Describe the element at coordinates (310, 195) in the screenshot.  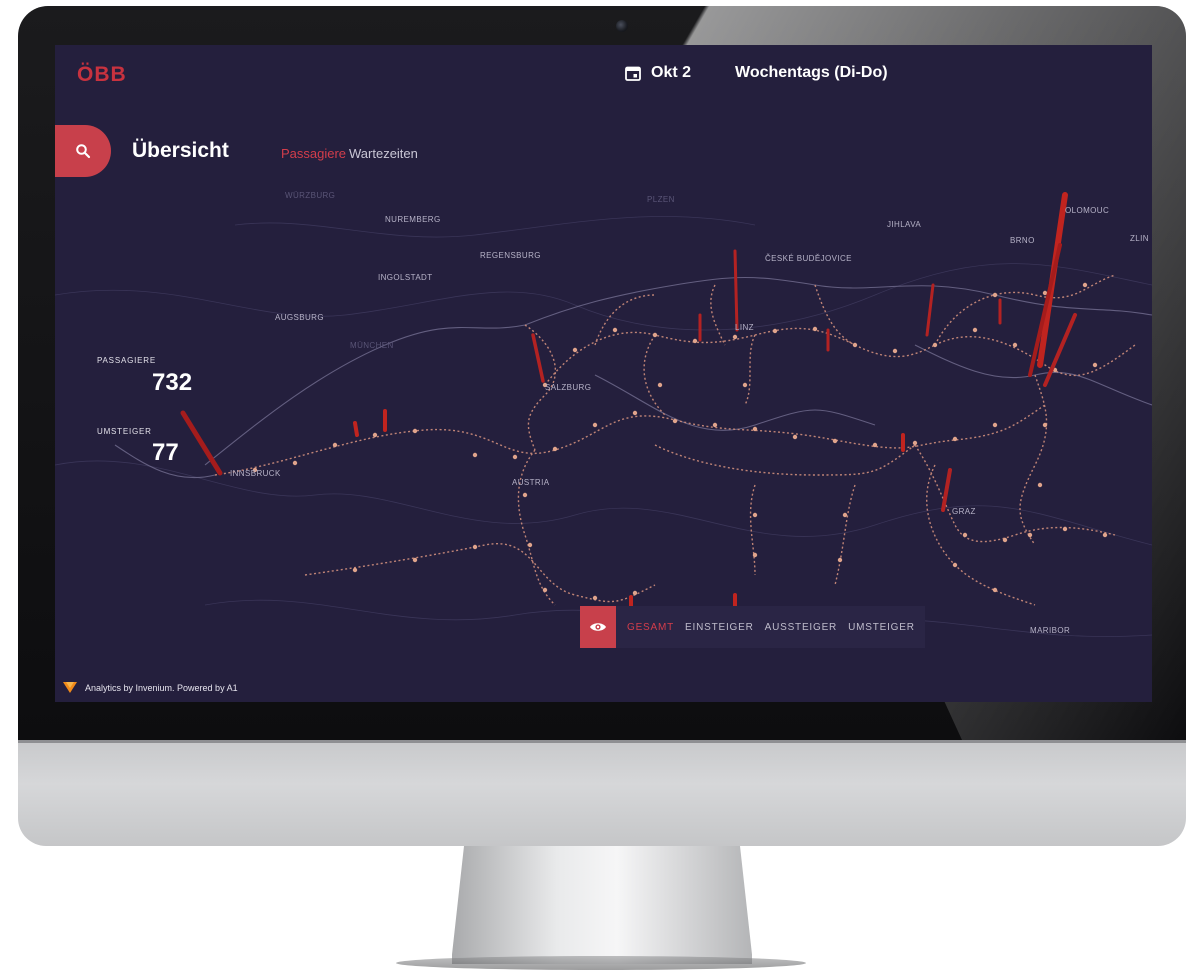
I see `label-wurzburg: WÜRZBURG` at that location.